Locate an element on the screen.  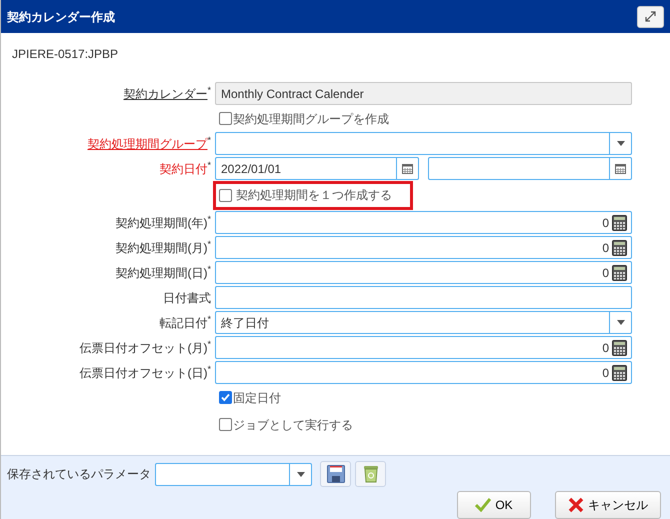
field-label: 契約処理期間(日) is located at coordinates (161, 273).